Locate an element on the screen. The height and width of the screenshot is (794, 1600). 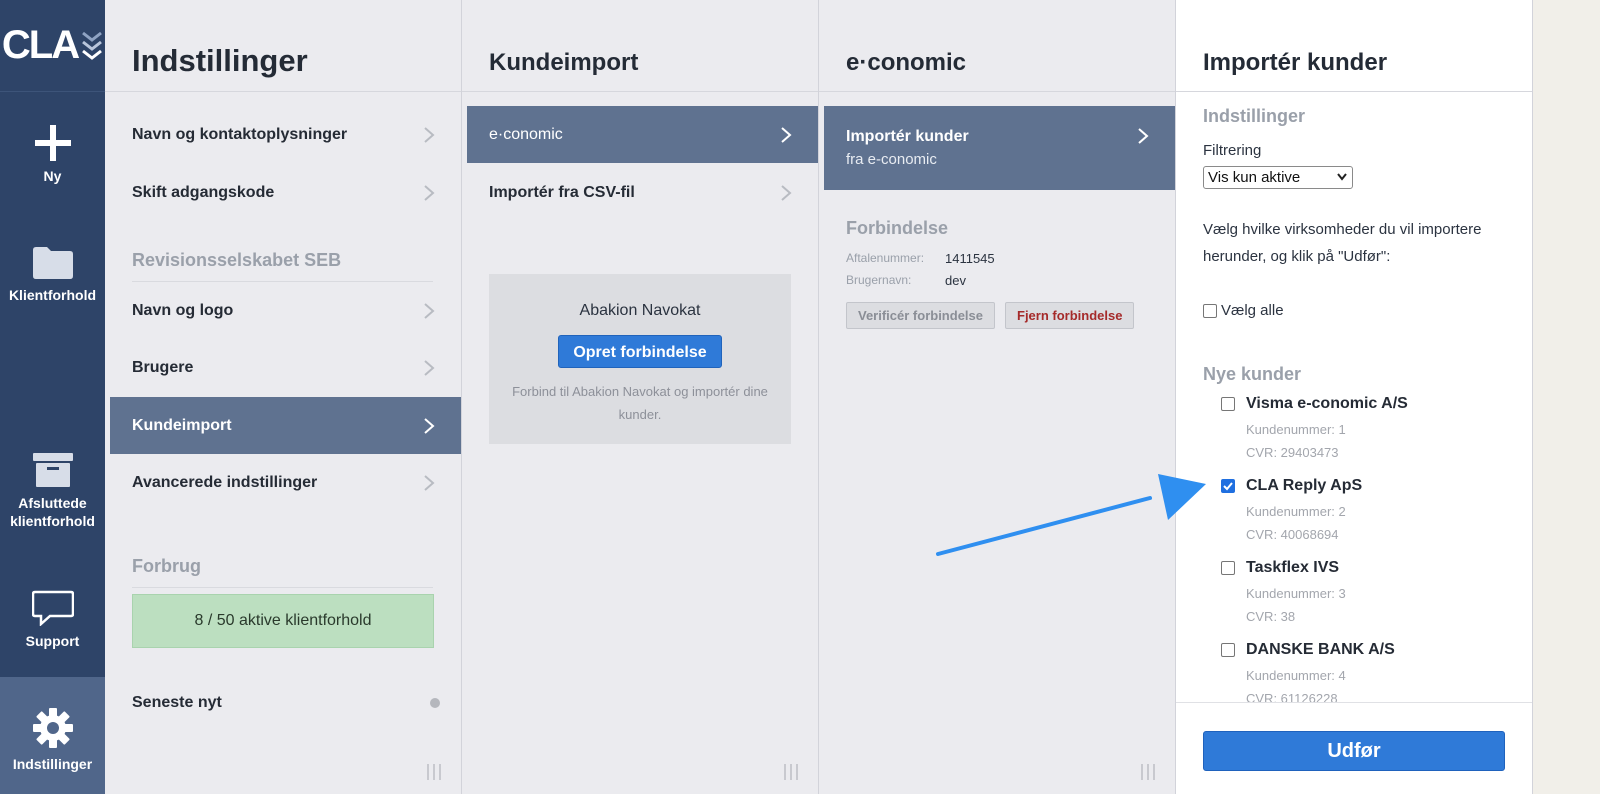
usage-section-title: Forbrug is located at coordinates (282, 572).